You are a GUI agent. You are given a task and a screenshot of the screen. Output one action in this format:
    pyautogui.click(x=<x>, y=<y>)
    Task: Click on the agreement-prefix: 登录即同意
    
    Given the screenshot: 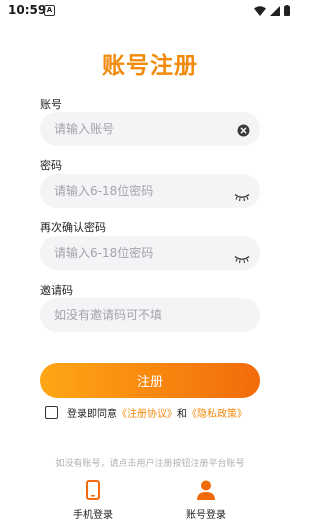 What is the action you would take?
    pyautogui.click(x=92, y=414)
    